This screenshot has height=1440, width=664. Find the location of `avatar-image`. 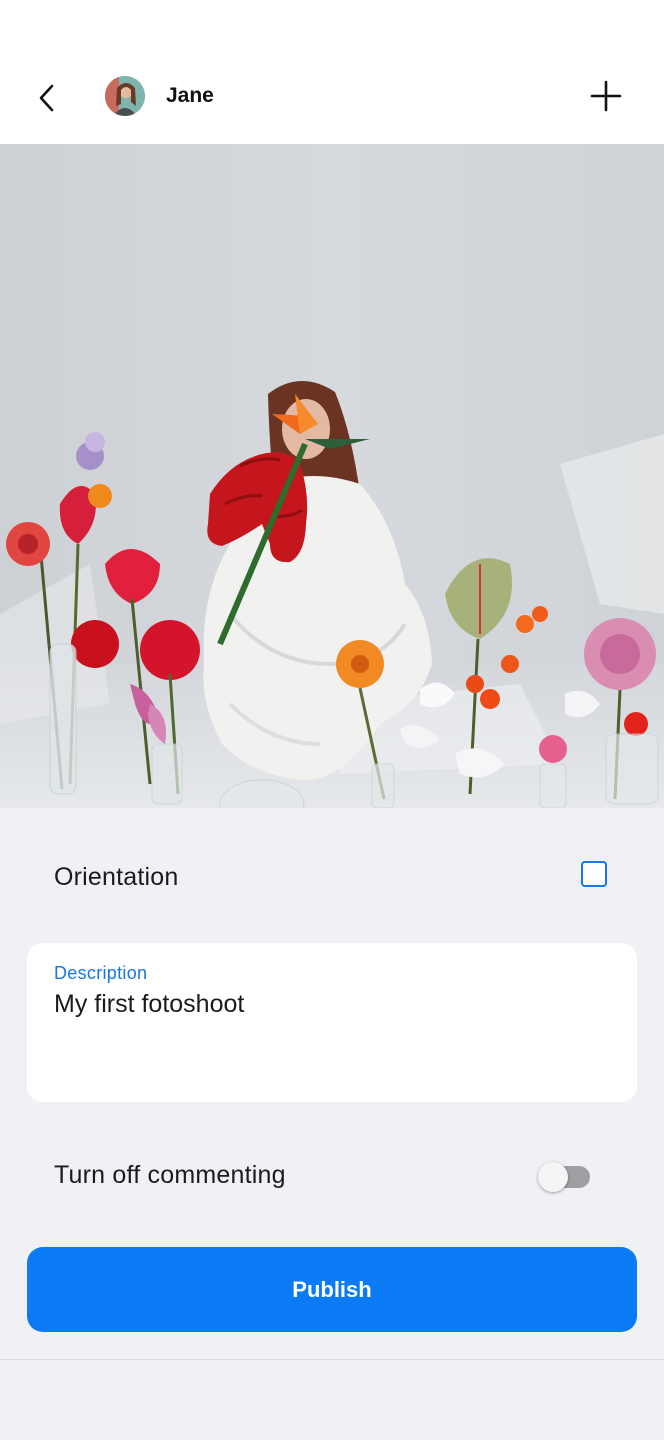

avatar-image is located at coordinates (125, 96).